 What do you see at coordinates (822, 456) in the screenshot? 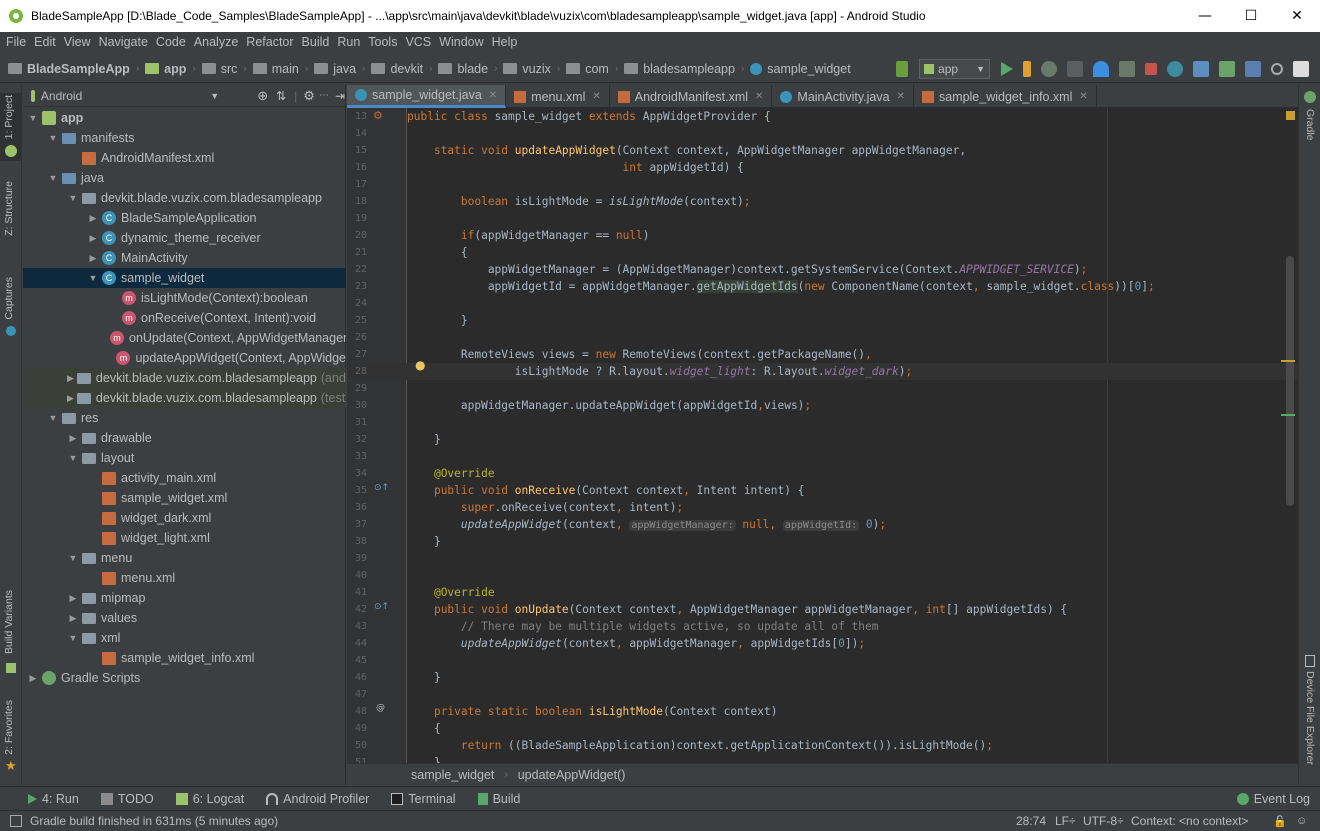
I see `code-line: 33` at bounding box center [822, 456].